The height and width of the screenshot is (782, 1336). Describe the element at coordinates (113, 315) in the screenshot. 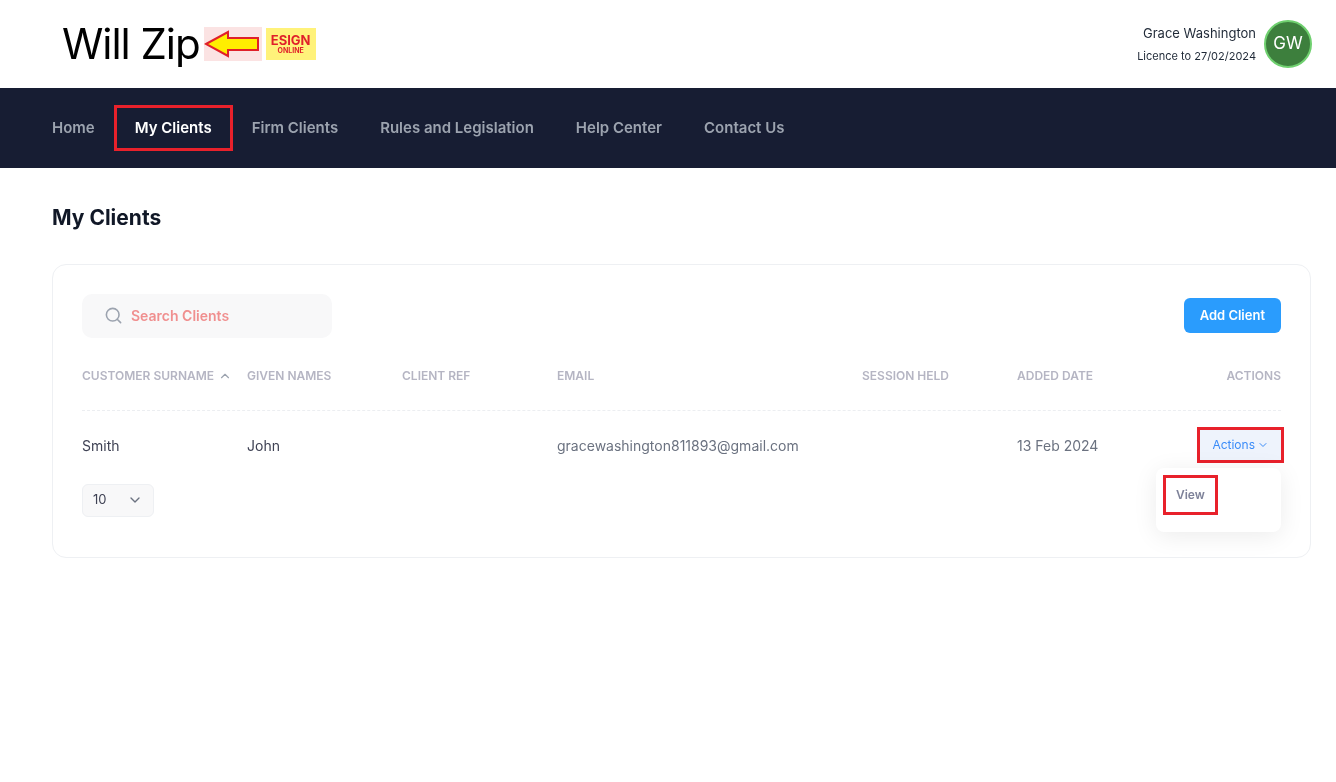

I see `search-icon` at that location.